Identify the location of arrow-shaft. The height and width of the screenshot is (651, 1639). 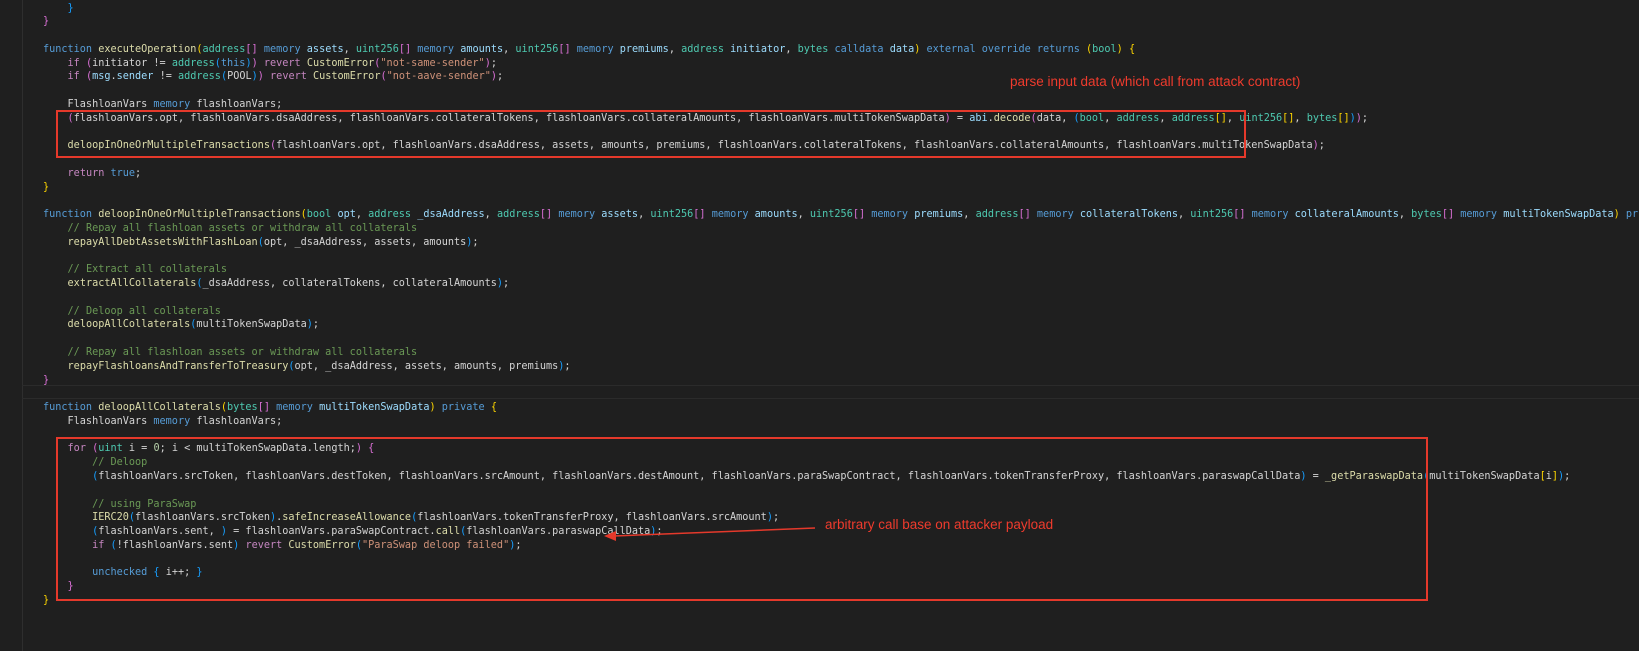
(714, 532).